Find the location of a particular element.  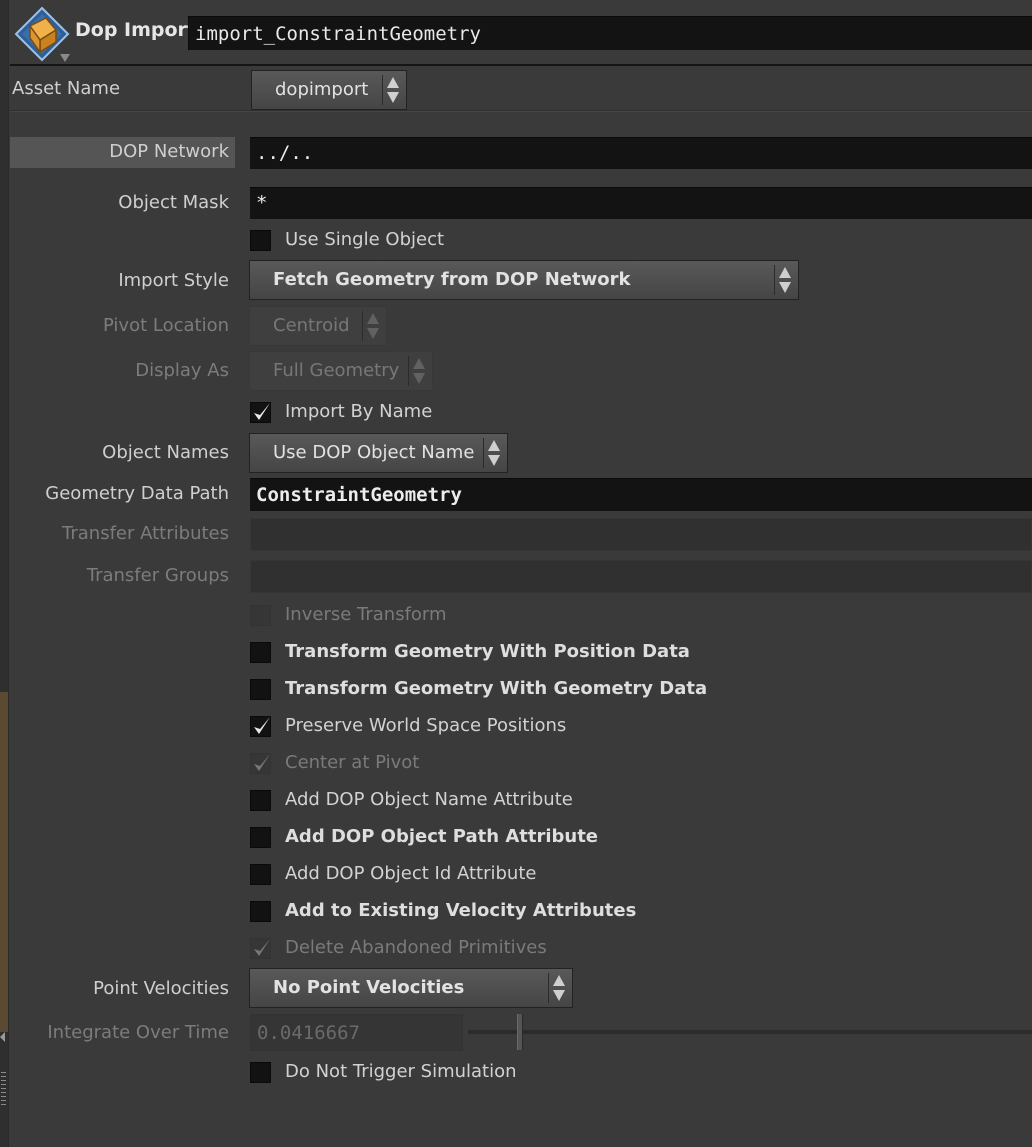

object-names-menu: Use DOP Object Name is located at coordinates (378, 453).